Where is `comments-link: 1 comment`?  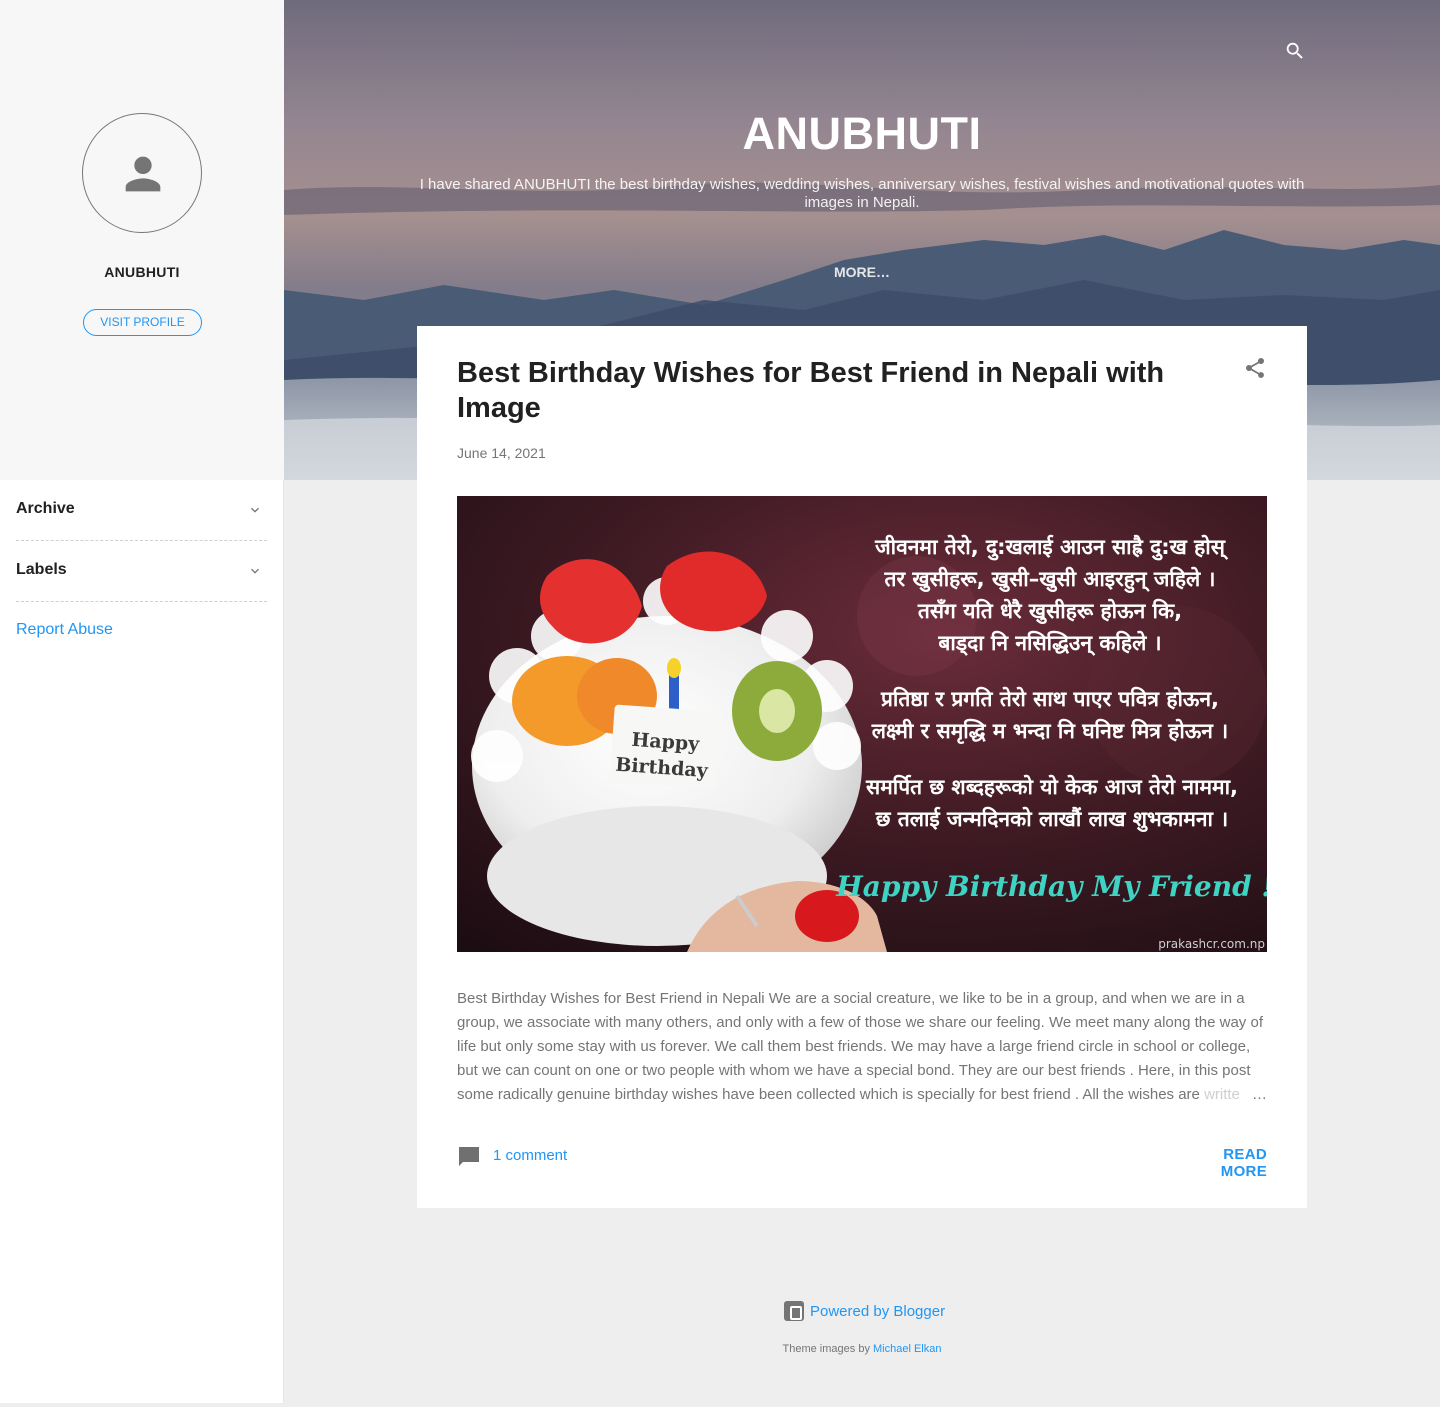 comments-link: 1 comment is located at coordinates (530, 1155).